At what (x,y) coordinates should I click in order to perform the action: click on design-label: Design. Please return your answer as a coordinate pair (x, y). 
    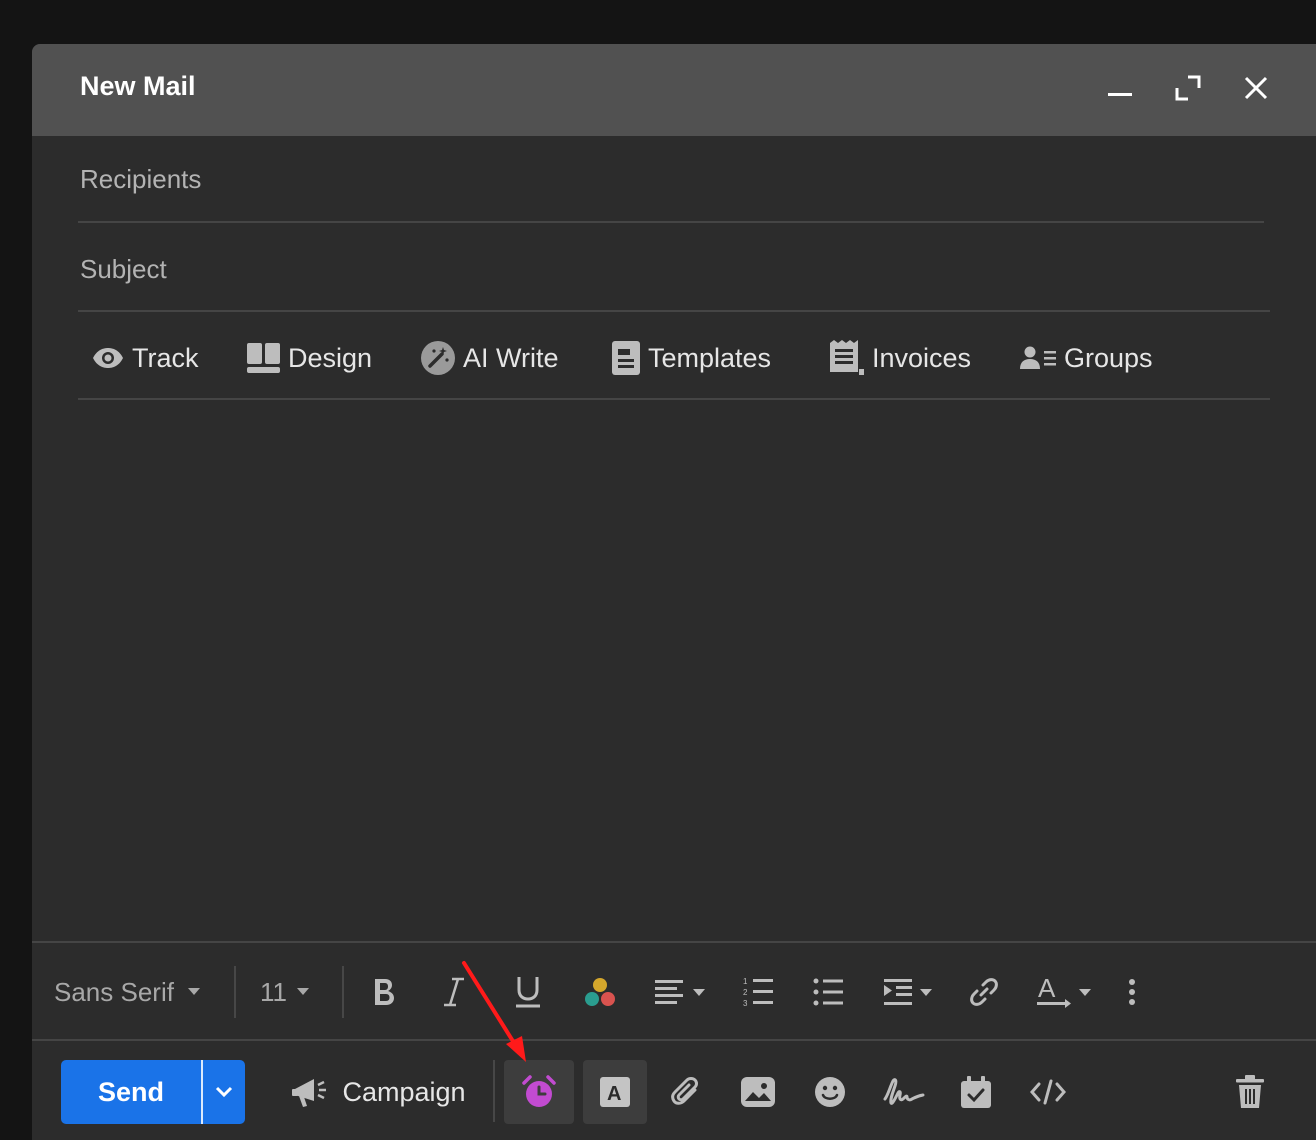
    Looking at the image, I should click on (330, 357).